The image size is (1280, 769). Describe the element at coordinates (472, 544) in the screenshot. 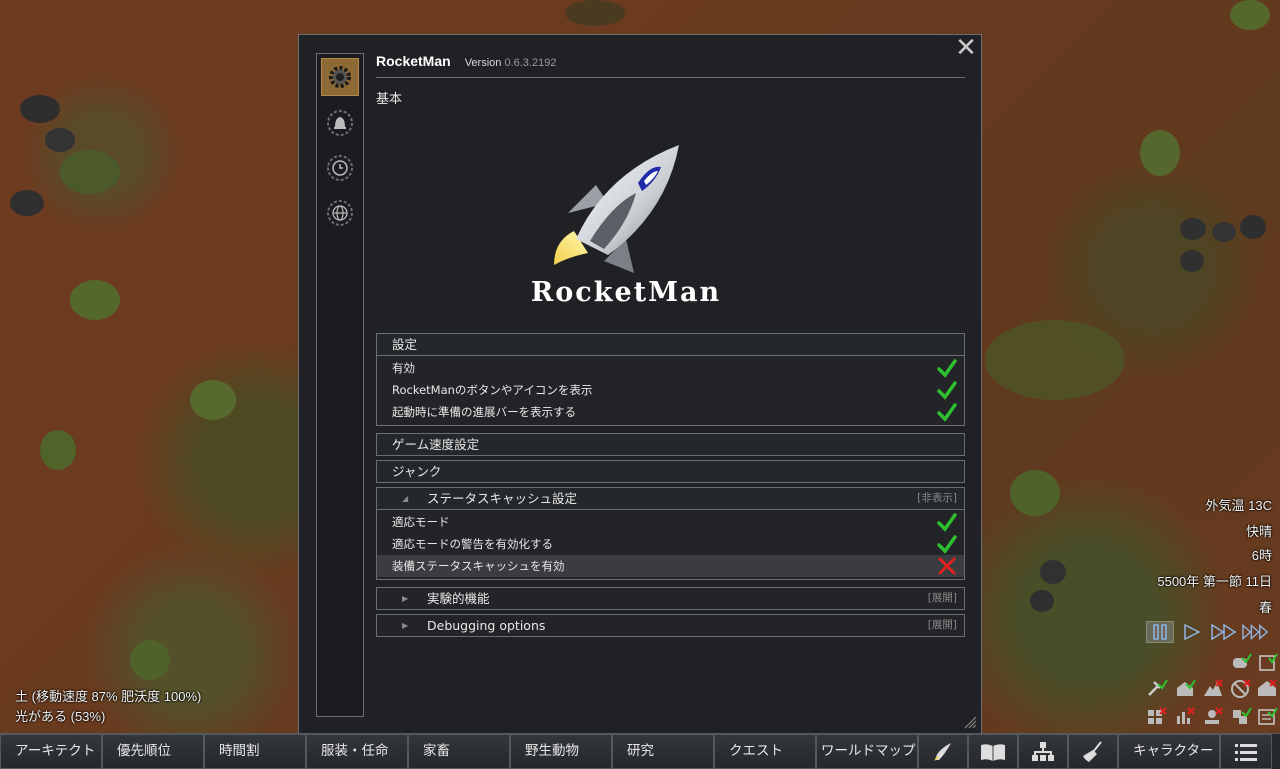

I see `setting-label: 適応モードの警告を有効化する` at that location.